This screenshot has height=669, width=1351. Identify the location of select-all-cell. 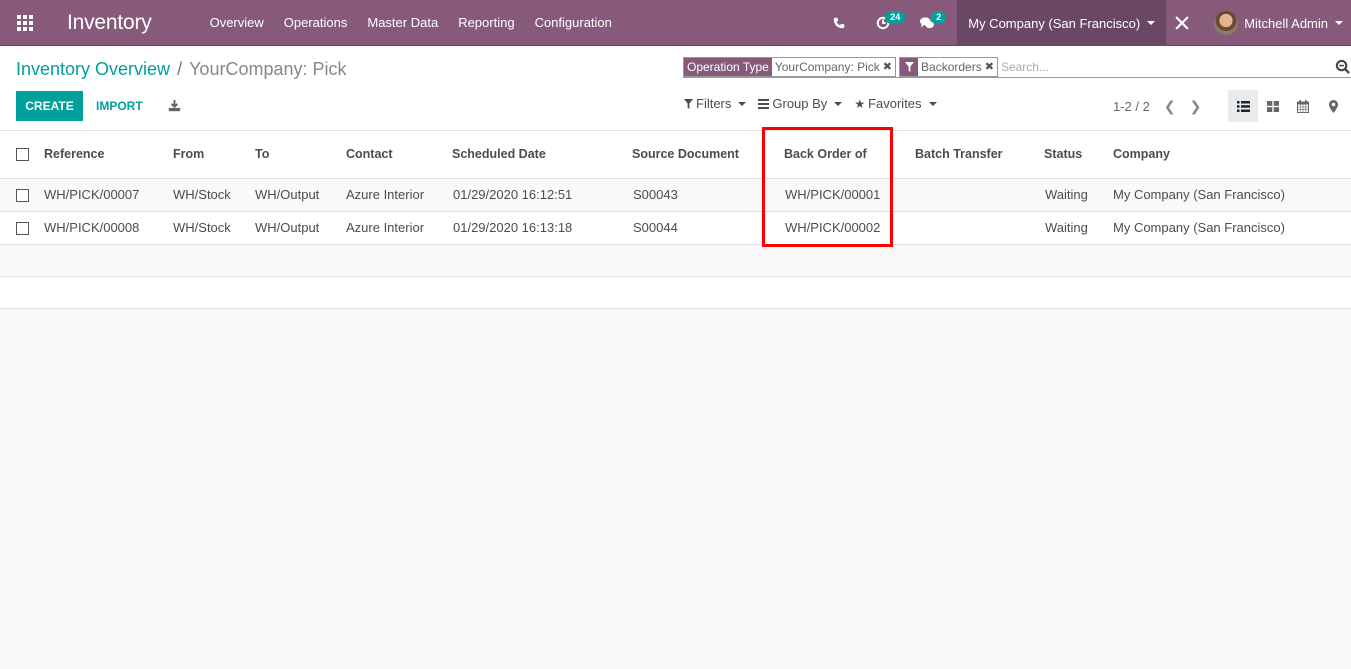
(22, 155).